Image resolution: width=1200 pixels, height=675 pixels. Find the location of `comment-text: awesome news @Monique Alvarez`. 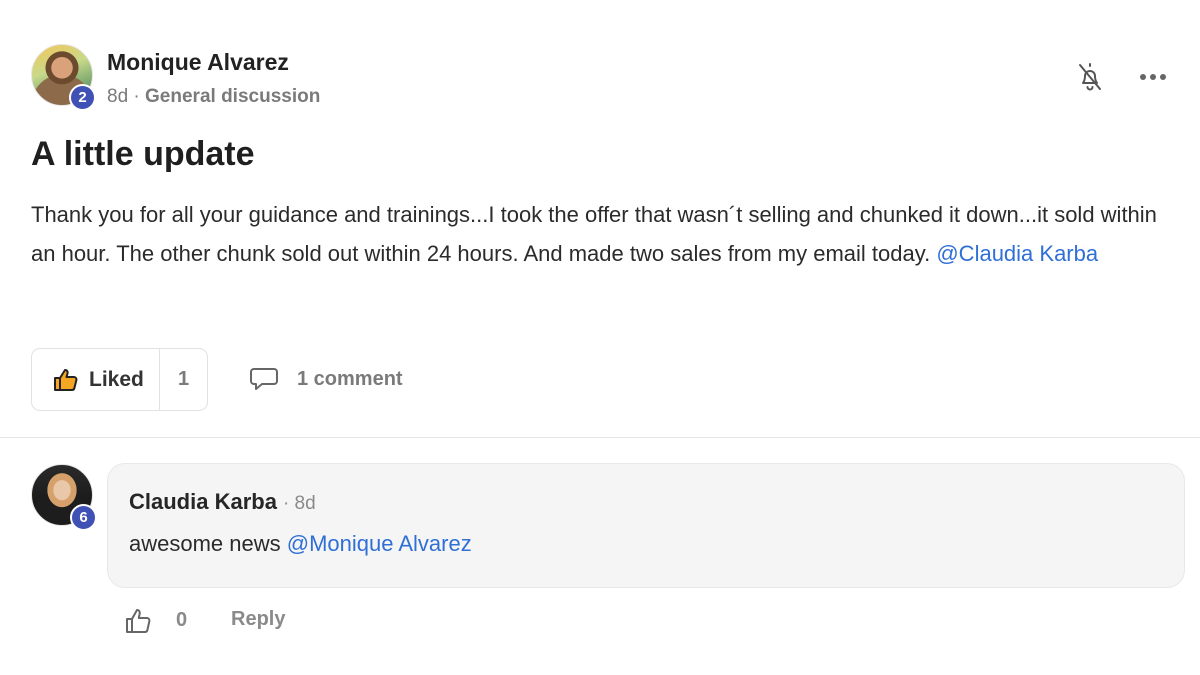

comment-text: awesome news @Monique Alvarez is located at coordinates (300, 544).